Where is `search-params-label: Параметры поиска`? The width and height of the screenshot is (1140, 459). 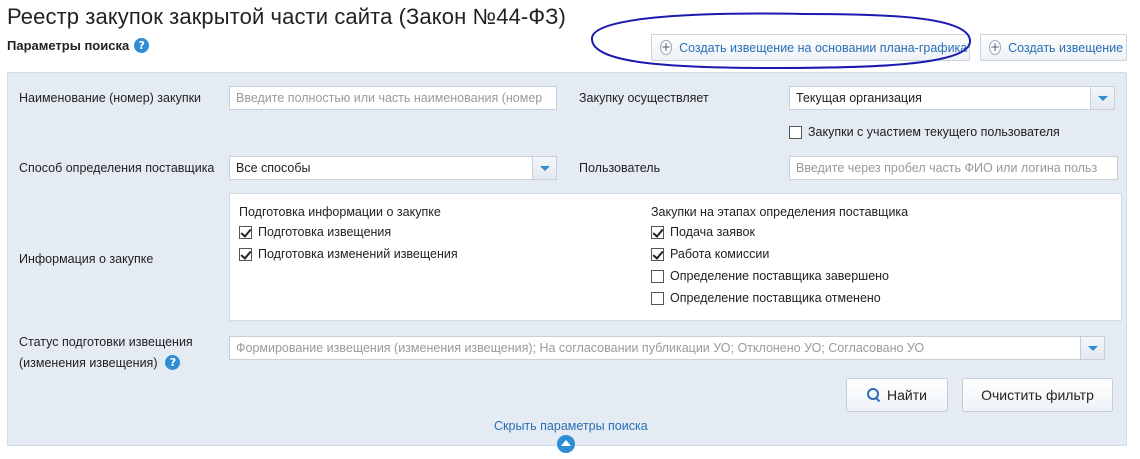
search-params-label: Параметры поиска is located at coordinates (68, 45).